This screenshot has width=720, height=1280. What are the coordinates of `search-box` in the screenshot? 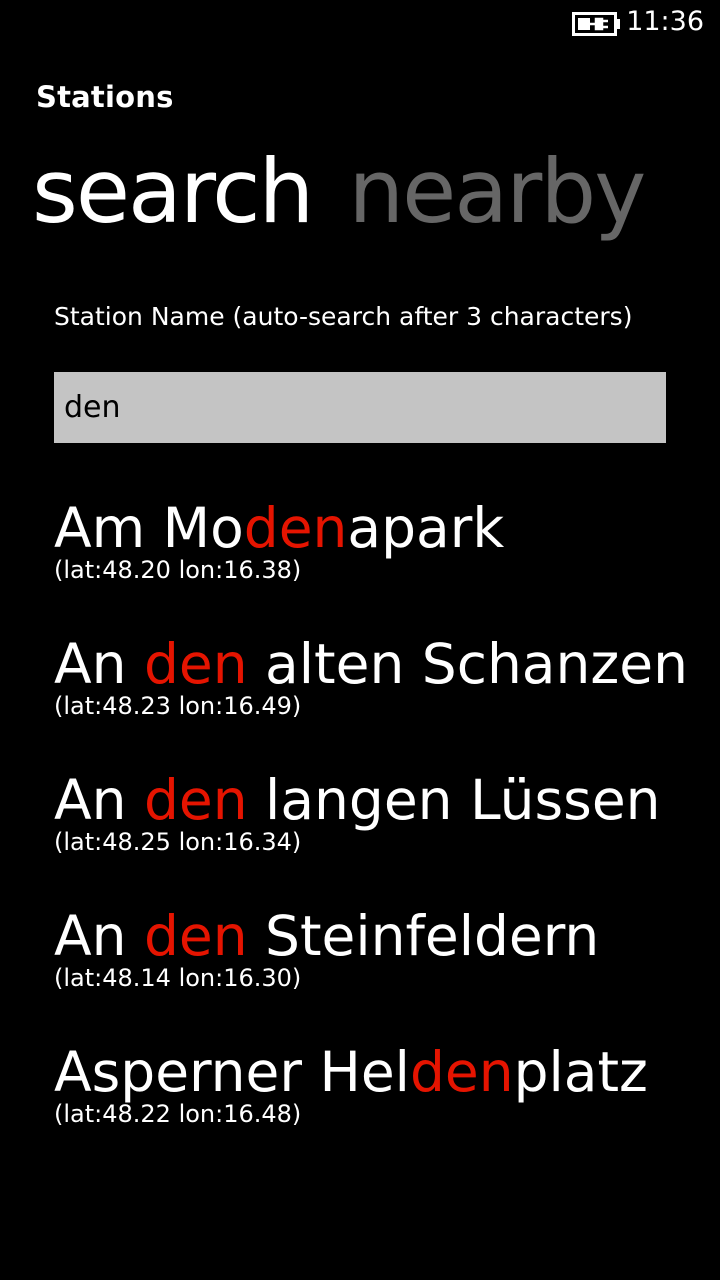 It's located at (360, 407).